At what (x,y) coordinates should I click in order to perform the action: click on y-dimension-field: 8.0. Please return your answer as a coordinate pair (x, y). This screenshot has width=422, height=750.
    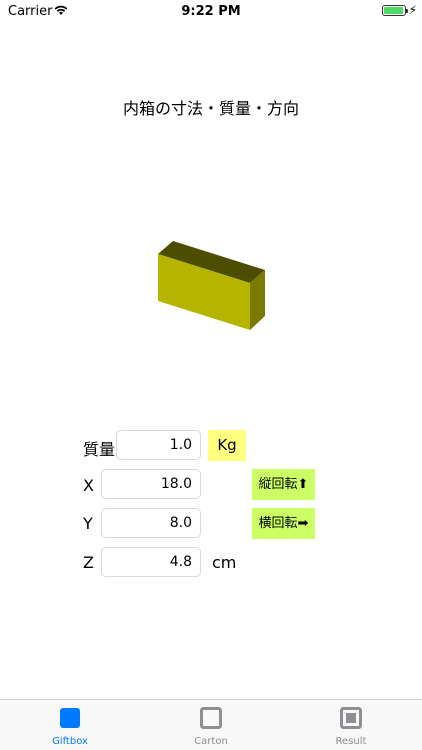
    Looking at the image, I should click on (151, 523).